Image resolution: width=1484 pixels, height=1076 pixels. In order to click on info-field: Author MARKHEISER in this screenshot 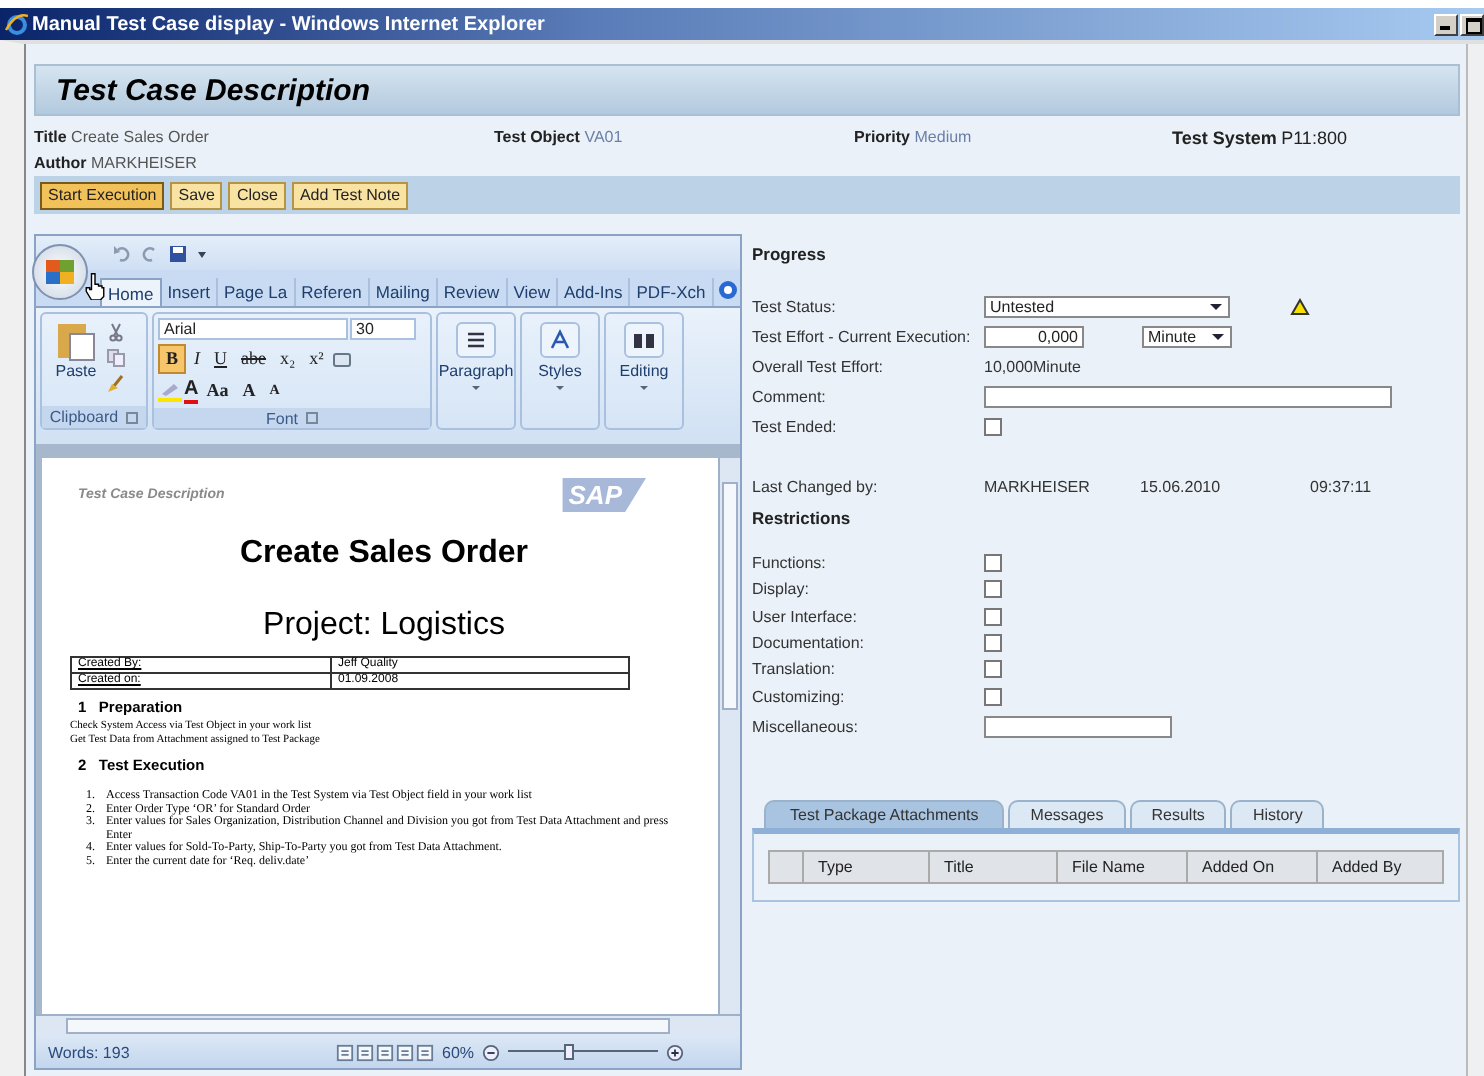, I will do `click(264, 163)`.